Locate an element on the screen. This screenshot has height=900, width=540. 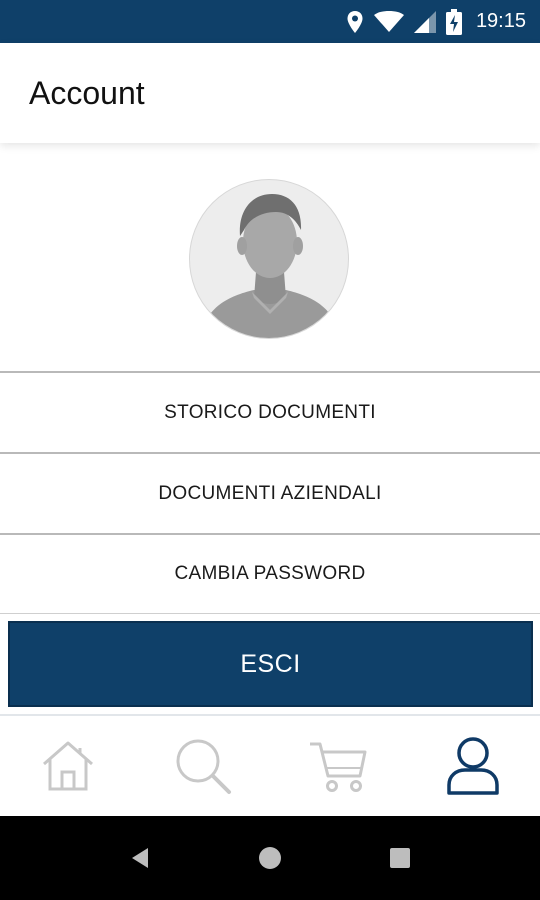
avatar is located at coordinates (269, 259).